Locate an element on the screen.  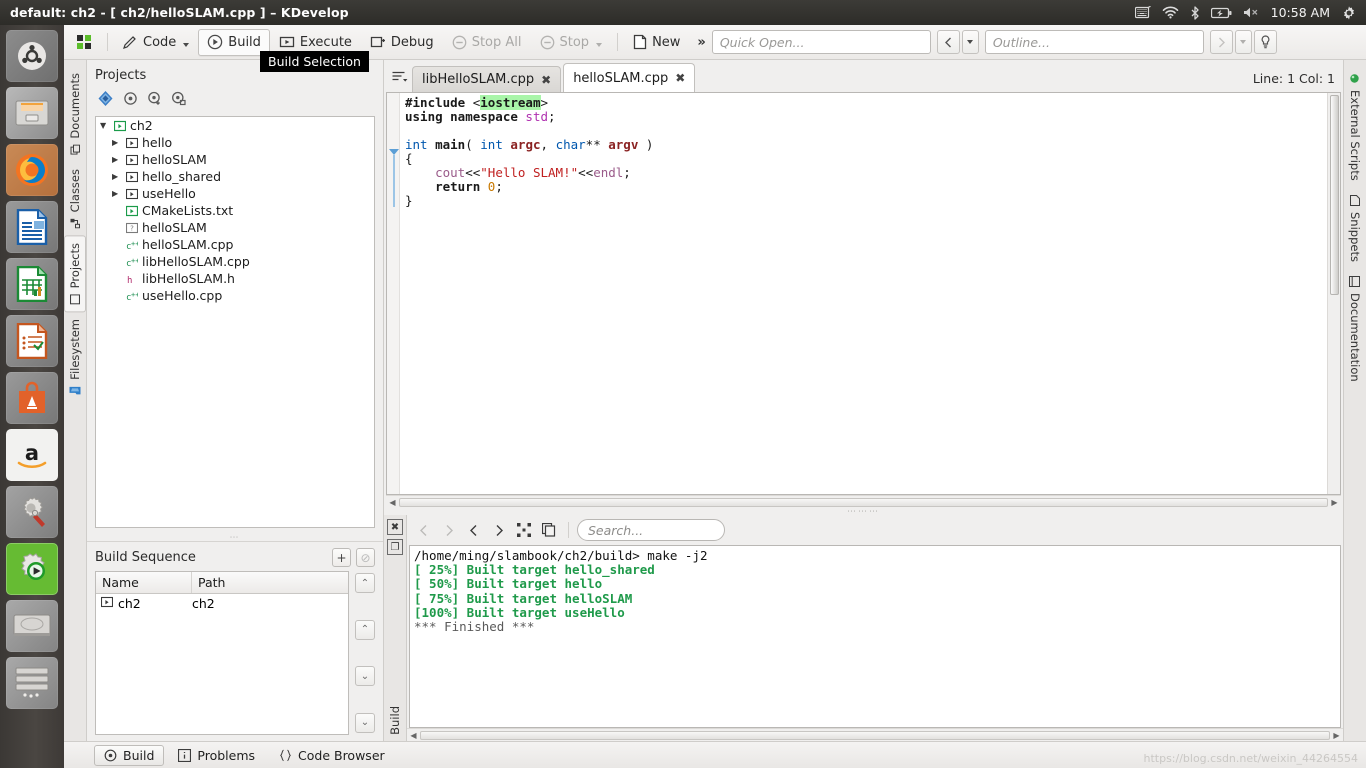
column-header-path: Path is located at coordinates (211, 582).